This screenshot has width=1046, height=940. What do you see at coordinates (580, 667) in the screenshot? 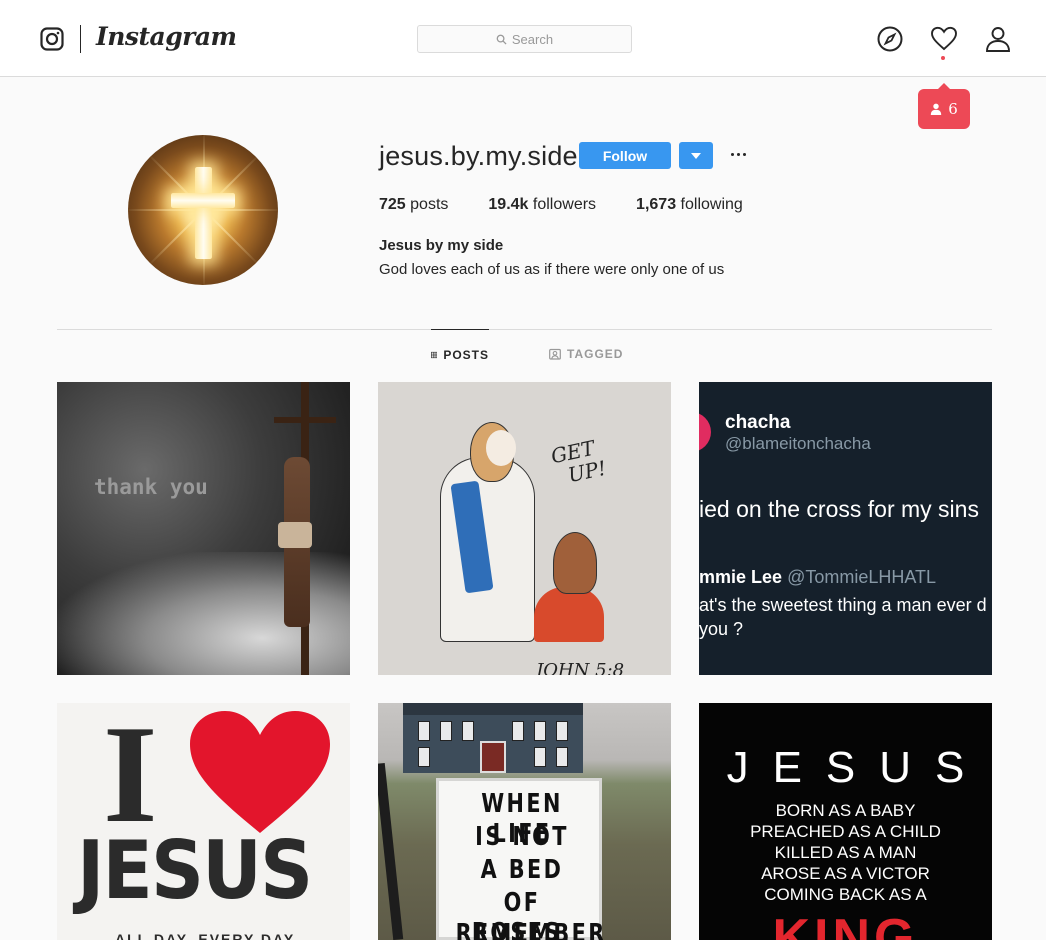
I see `verse-text: JOHN 5:8` at bounding box center [580, 667].